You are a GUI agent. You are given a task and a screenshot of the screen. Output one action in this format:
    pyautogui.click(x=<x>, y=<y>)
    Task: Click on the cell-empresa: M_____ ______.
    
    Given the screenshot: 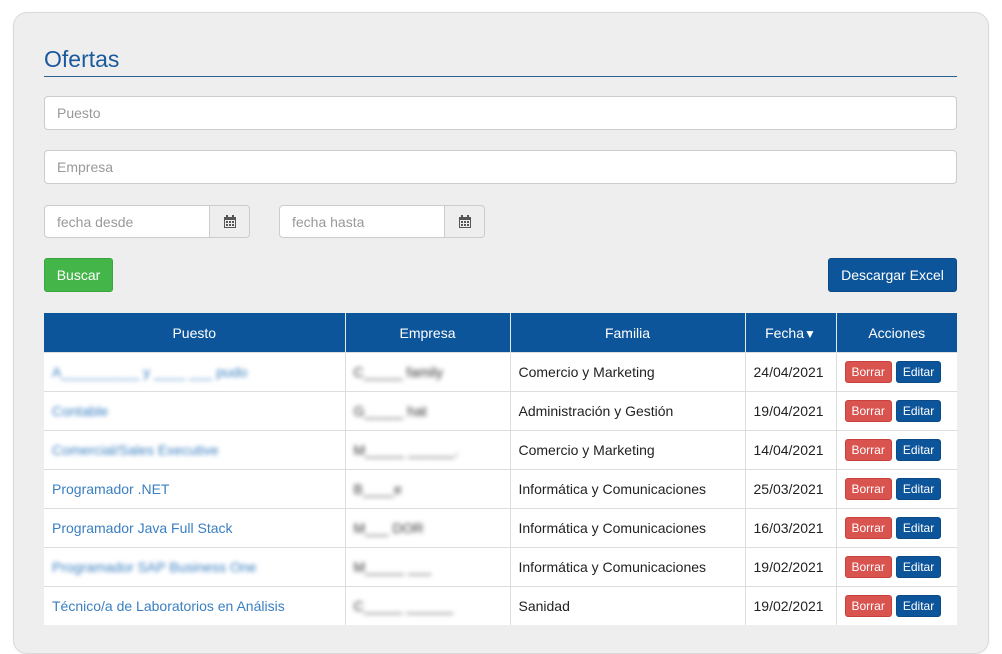 What is the action you would take?
    pyautogui.click(x=428, y=450)
    